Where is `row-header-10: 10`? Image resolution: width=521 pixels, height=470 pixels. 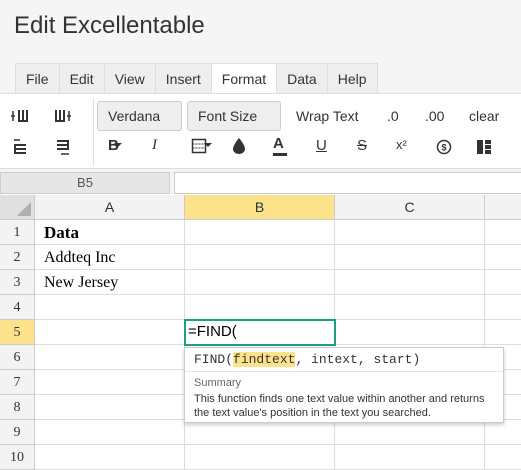
row-header-10: 10 is located at coordinates (17, 457).